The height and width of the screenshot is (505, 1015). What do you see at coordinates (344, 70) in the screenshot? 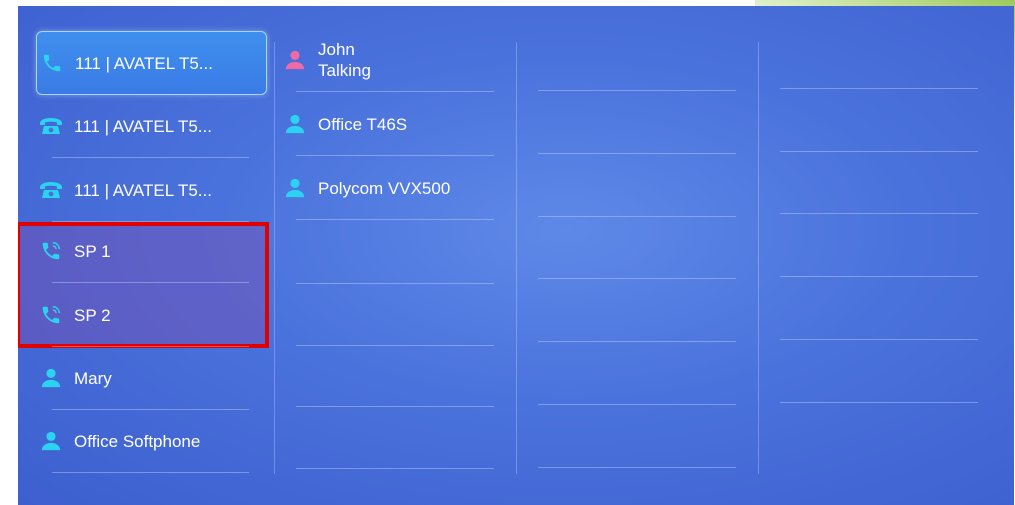
I see `blf-status: Talking` at bounding box center [344, 70].